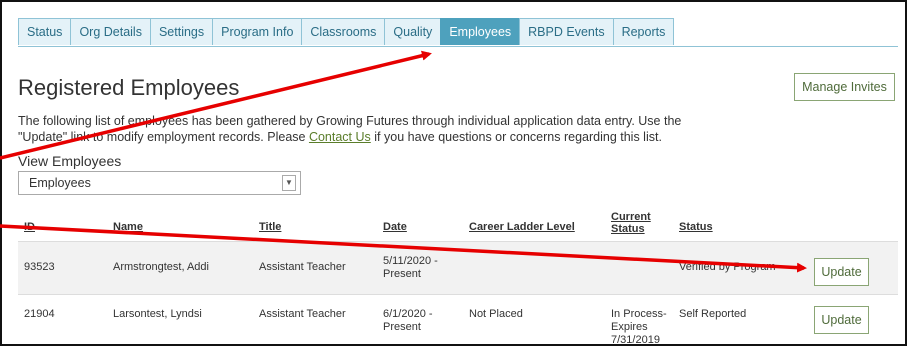  I want to click on row-status: Verified by Program, so click(727, 267).